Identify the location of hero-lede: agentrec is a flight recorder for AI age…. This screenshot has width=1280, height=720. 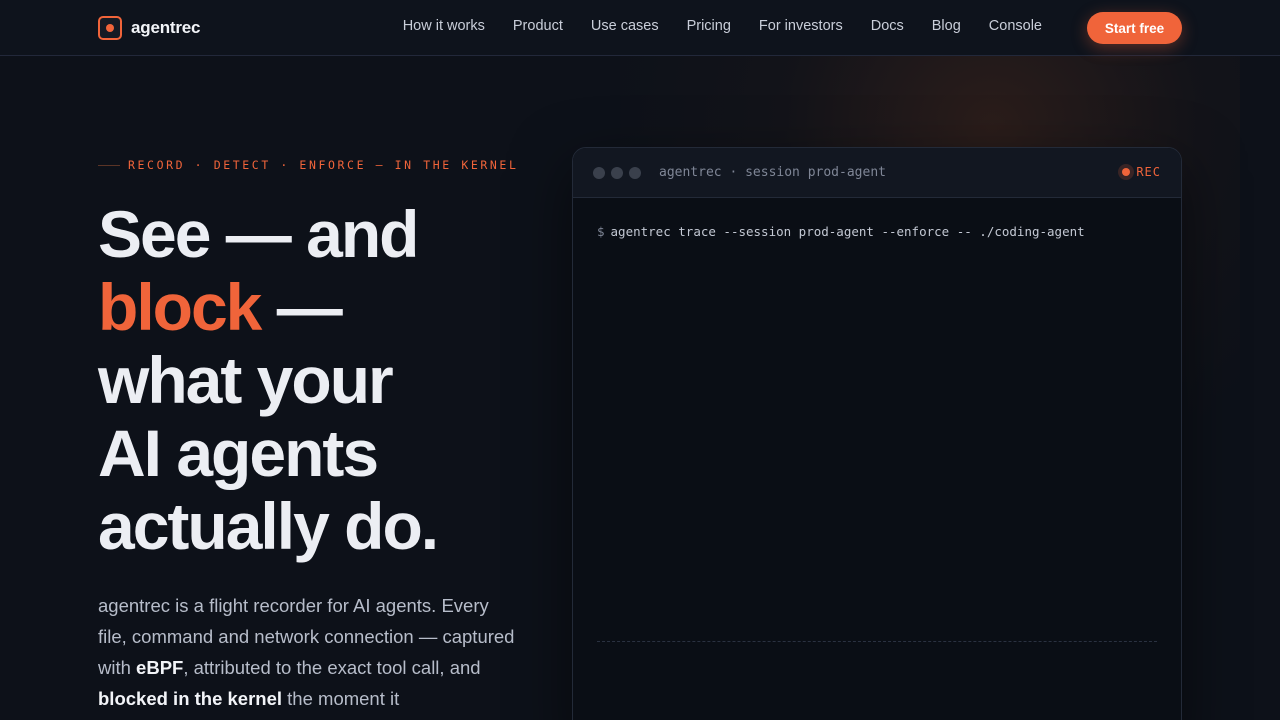
(308, 652).